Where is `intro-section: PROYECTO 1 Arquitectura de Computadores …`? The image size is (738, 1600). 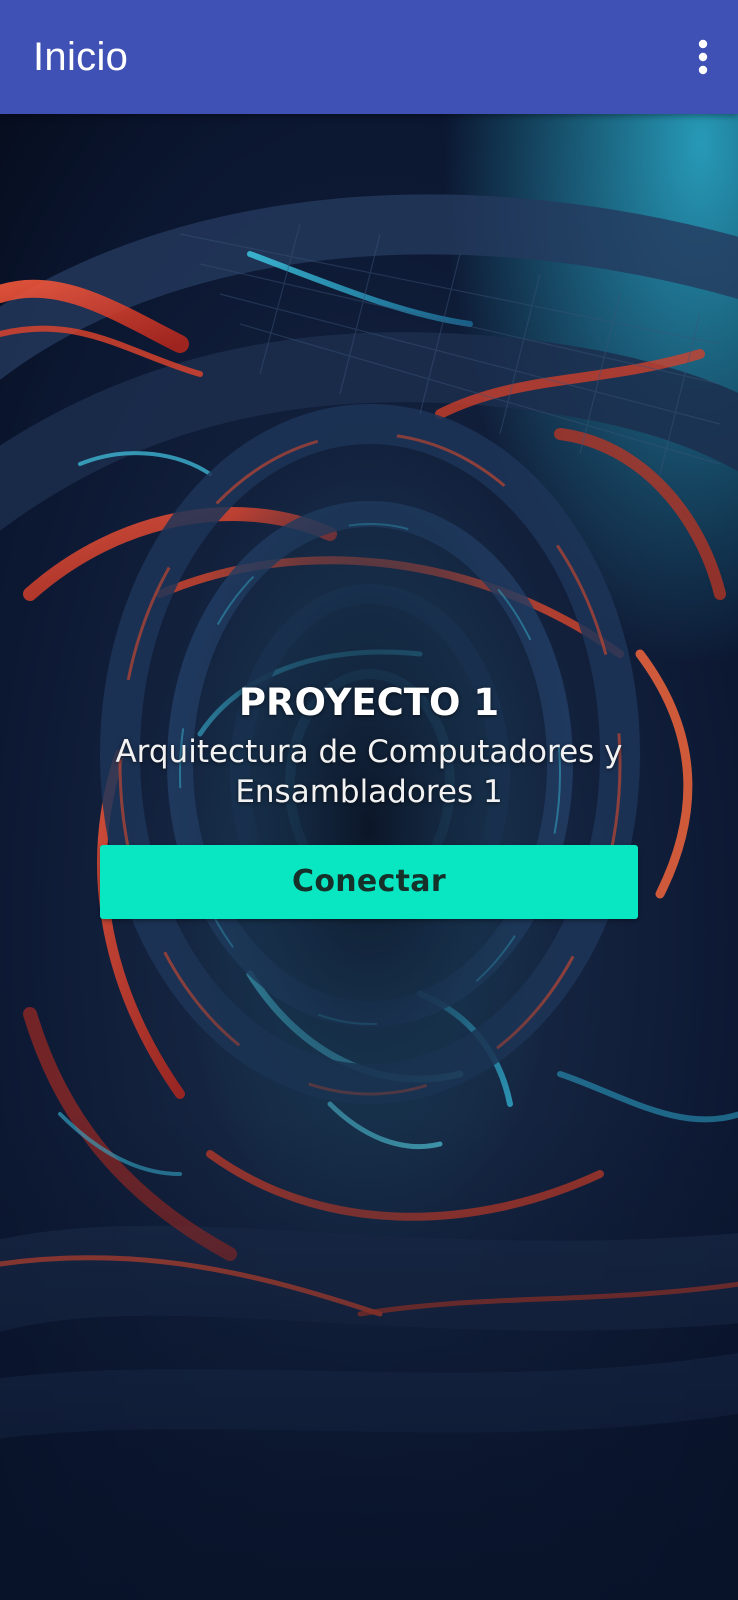 intro-section: PROYECTO 1 Arquitectura de Computadores … is located at coordinates (369, 746).